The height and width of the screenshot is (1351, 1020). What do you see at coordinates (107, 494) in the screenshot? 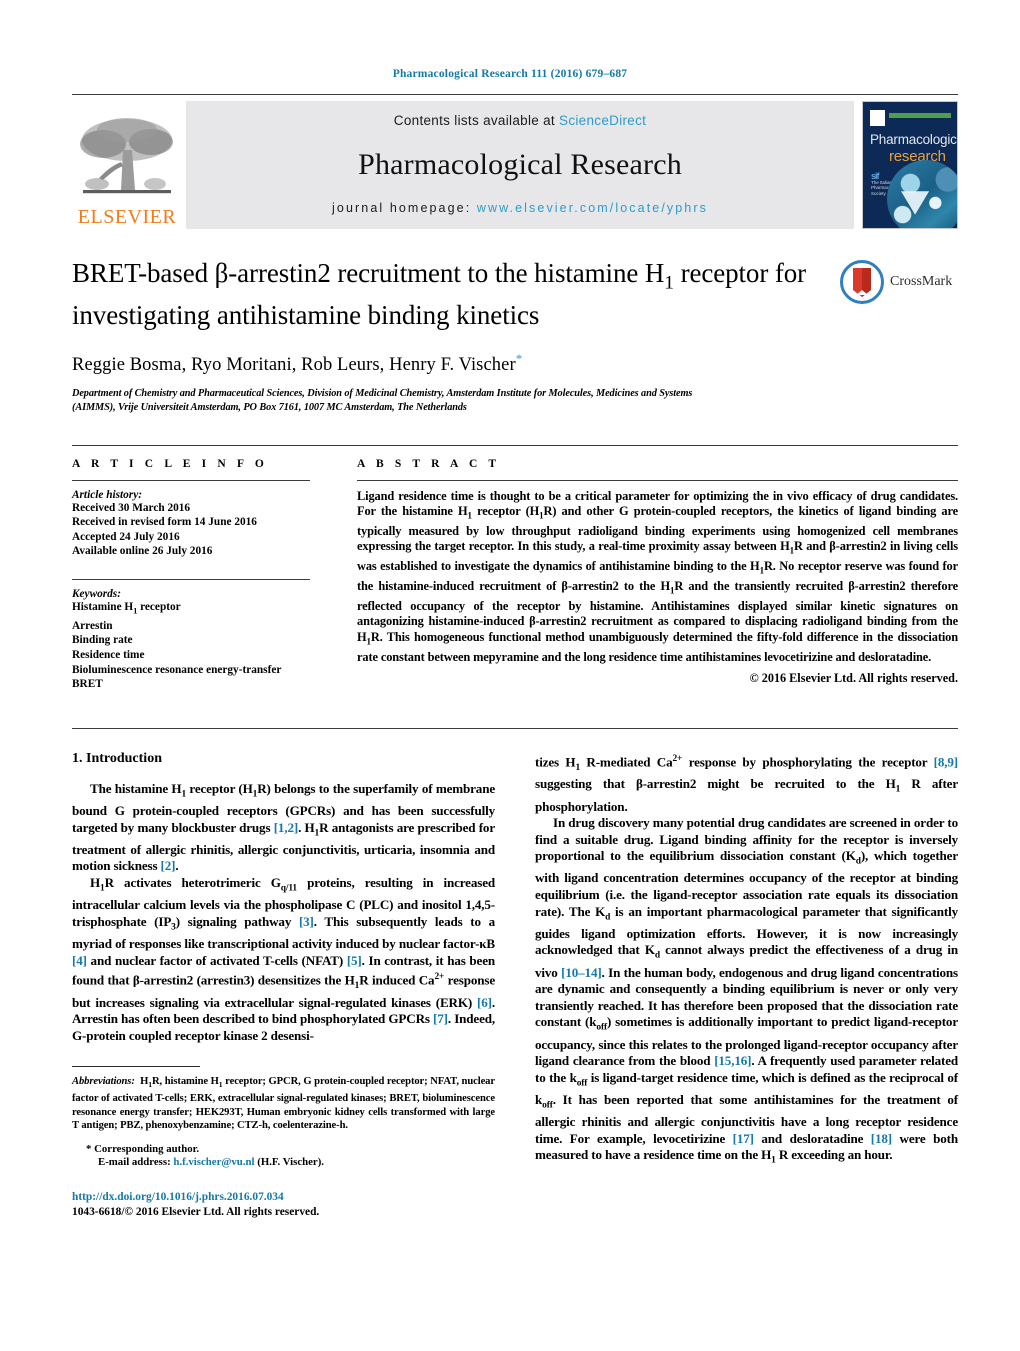
I see `article-history-label: Article history:` at bounding box center [107, 494].